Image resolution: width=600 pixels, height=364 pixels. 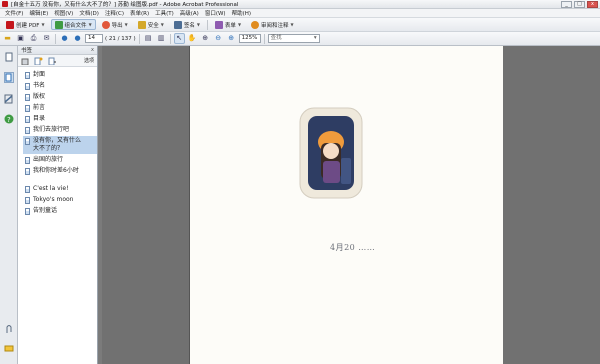 What do you see at coordinates (272, 24) in the screenshot?
I see `review-button: 审阅和注释 ▼` at bounding box center [272, 24].